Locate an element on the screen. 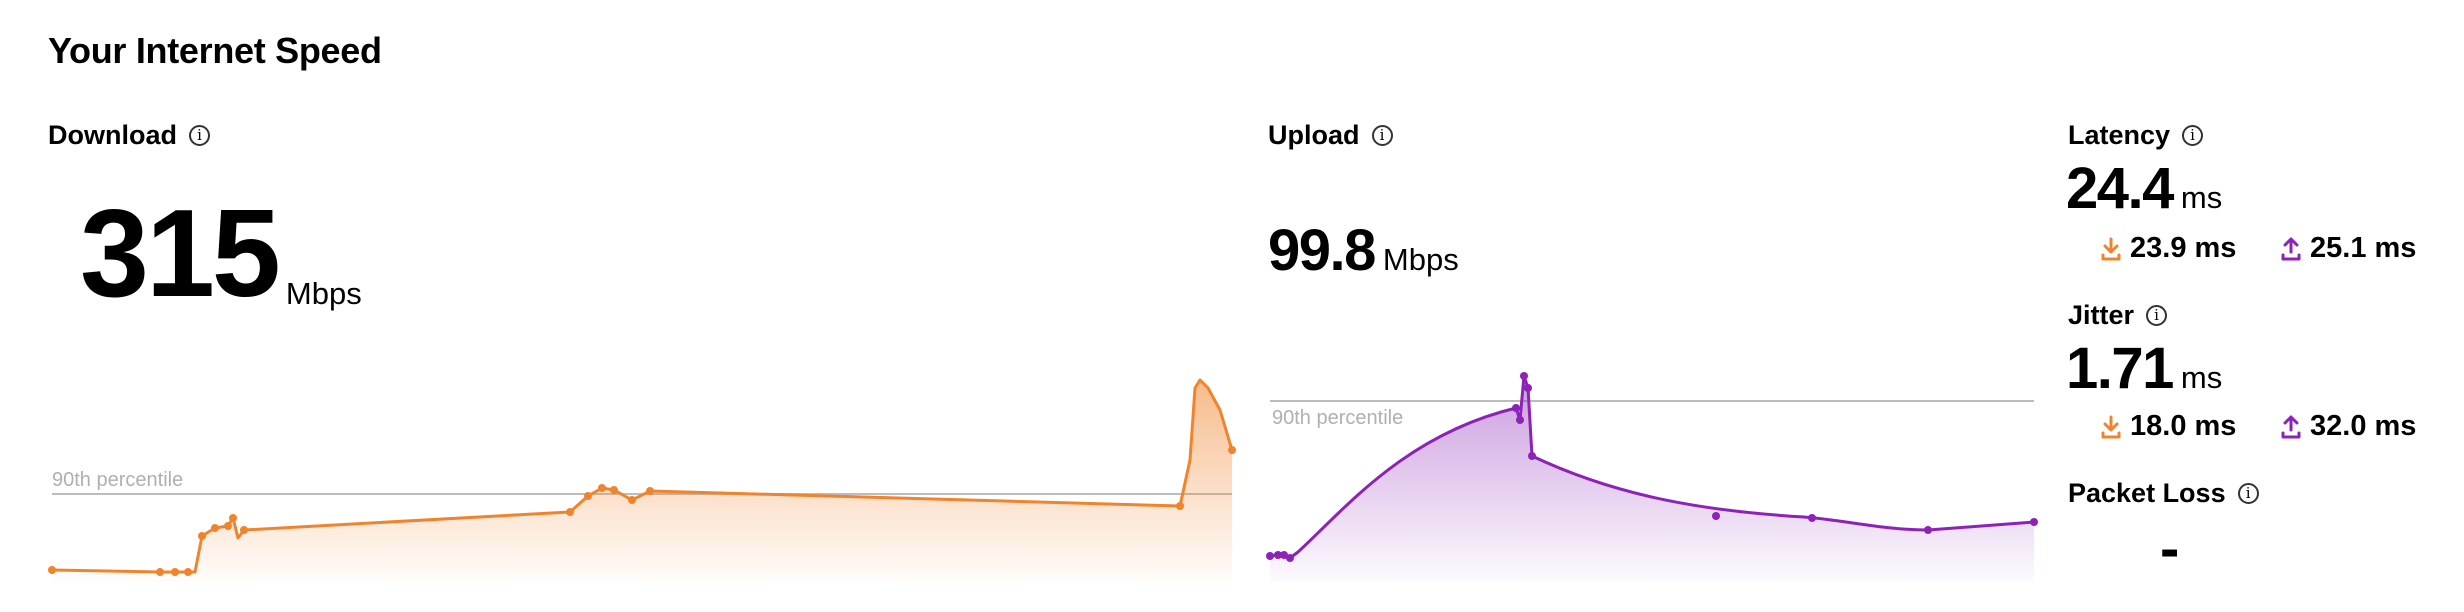 This screenshot has width=2464, height=612. latency-value: 24.4 is located at coordinates (2120, 188).